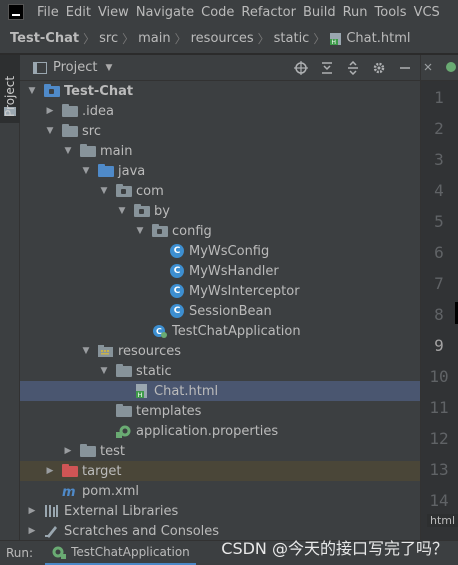 The height and width of the screenshot is (565, 458). Describe the element at coordinates (439, 407) in the screenshot. I see `line-number: 11` at that location.